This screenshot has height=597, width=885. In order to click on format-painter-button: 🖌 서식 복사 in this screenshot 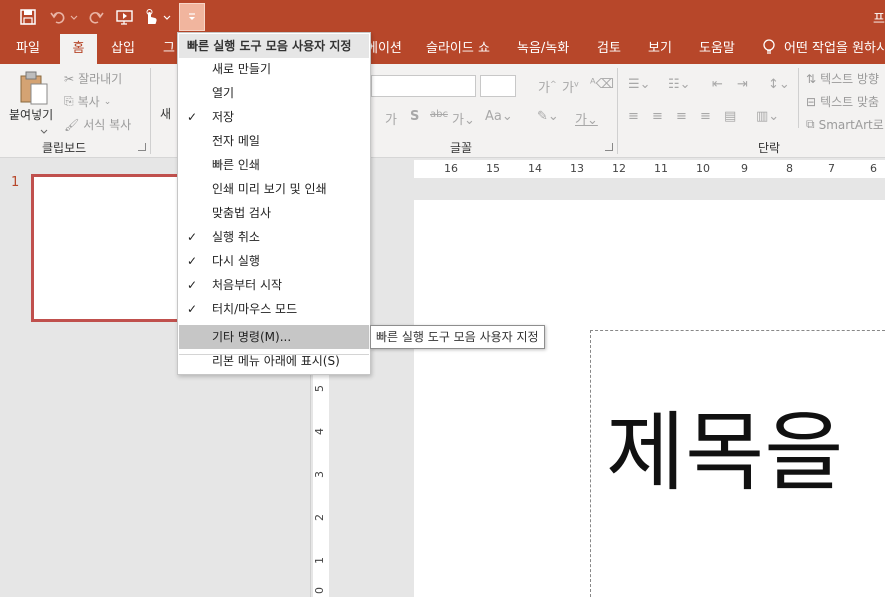, I will do `click(97, 124)`.